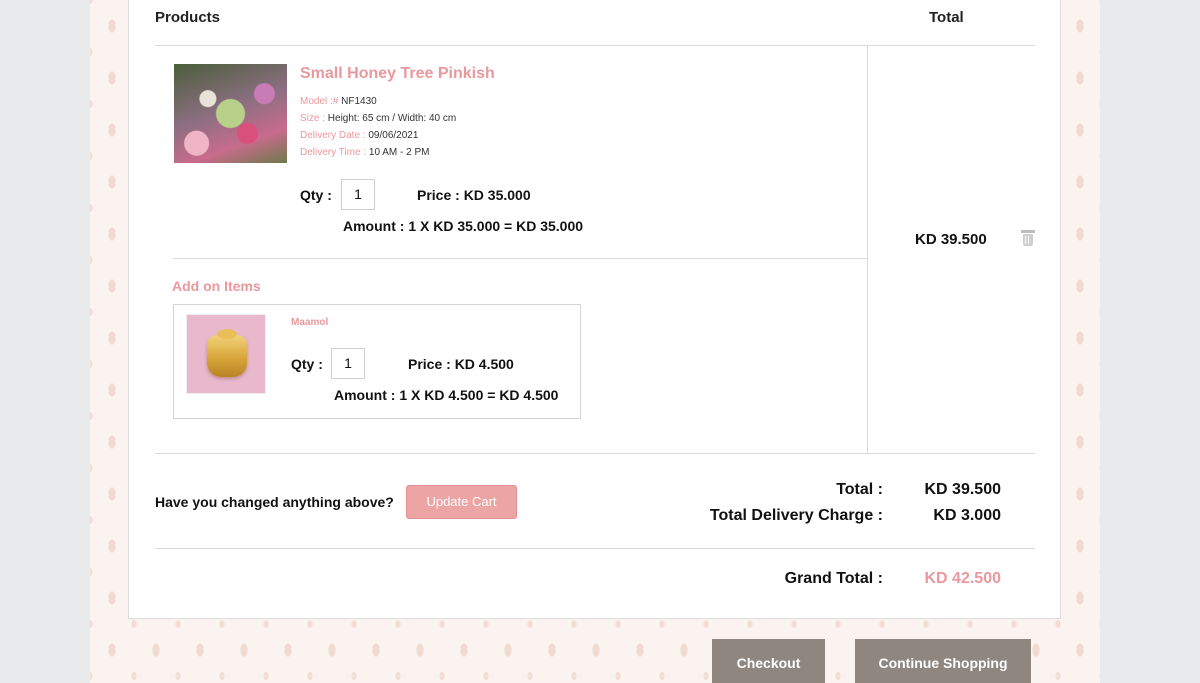 The image size is (1200, 683). Describe the element at coordinates (333, 135) in the screenshot. I see `spec-delivery-date-label: Delivery Date :` at that location.